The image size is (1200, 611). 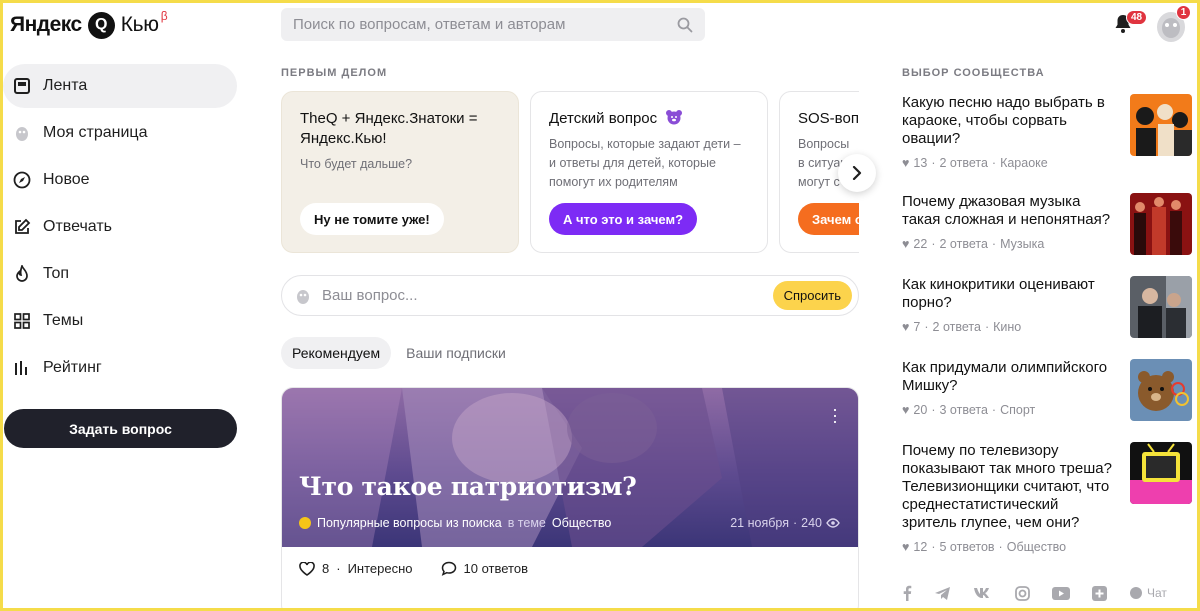 What do you see at coordinates (21, 133) in the screenshot?
I see `profile-icon` at bounding box center [21, 133].